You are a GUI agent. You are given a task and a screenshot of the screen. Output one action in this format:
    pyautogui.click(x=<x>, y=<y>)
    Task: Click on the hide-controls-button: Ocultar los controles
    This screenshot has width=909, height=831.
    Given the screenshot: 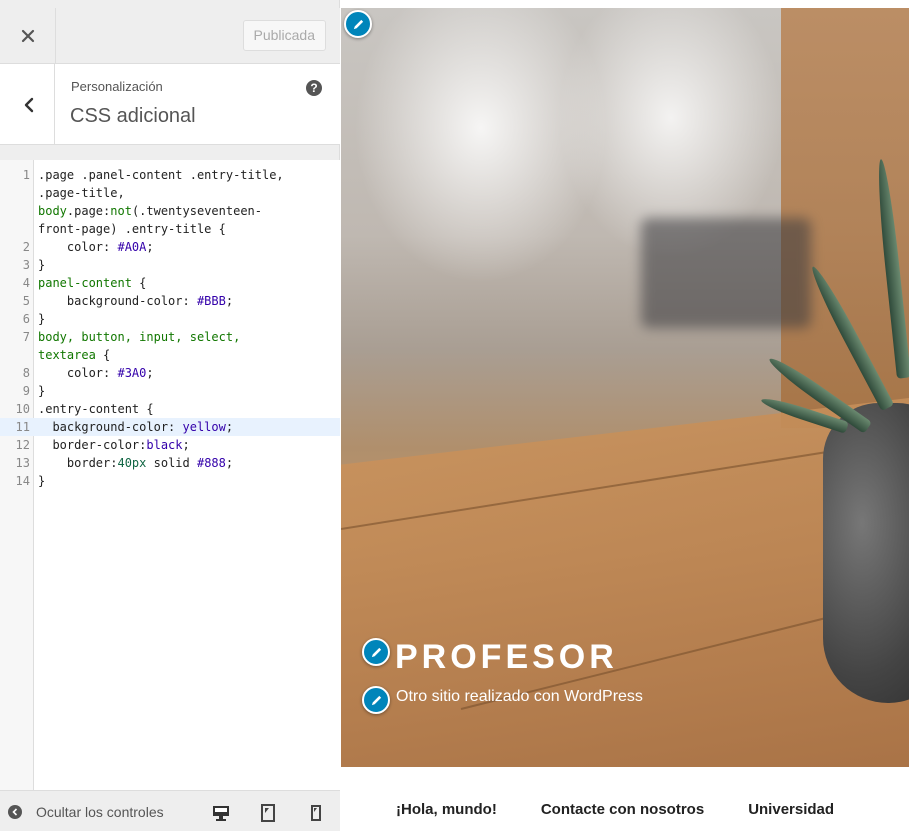 What is the action you would take?
    pyautogui.click(x=86, y=811)
    